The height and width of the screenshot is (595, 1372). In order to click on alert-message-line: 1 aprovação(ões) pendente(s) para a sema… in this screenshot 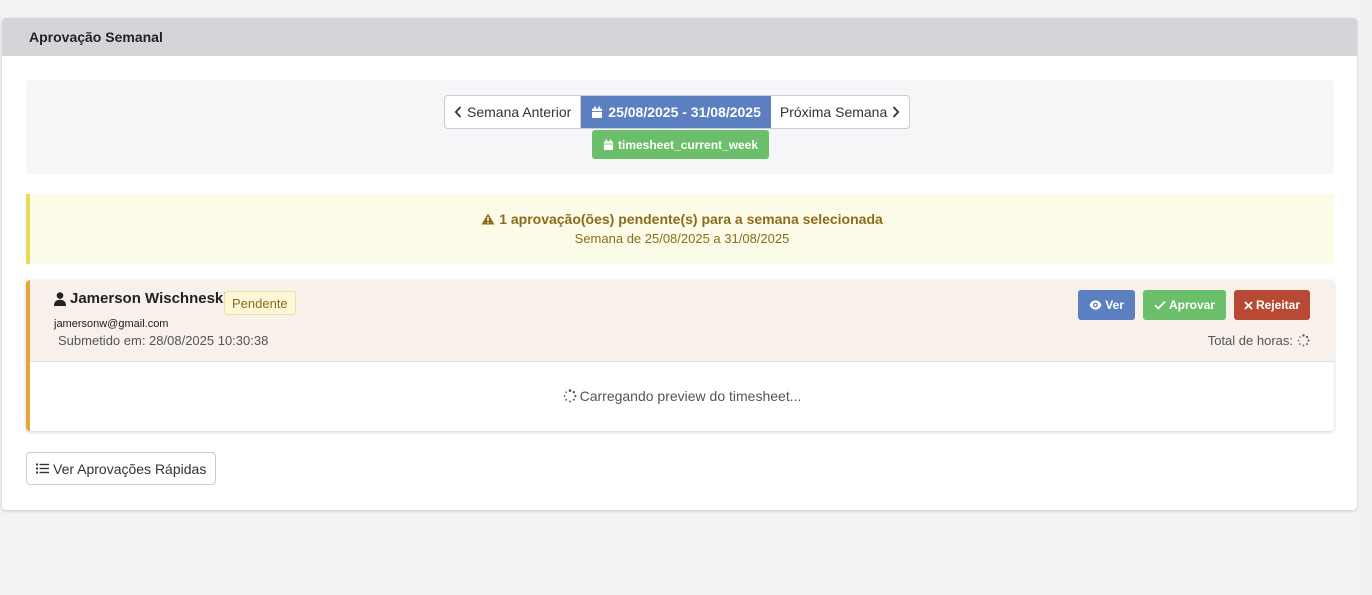, I will do `click(682, 219)`.